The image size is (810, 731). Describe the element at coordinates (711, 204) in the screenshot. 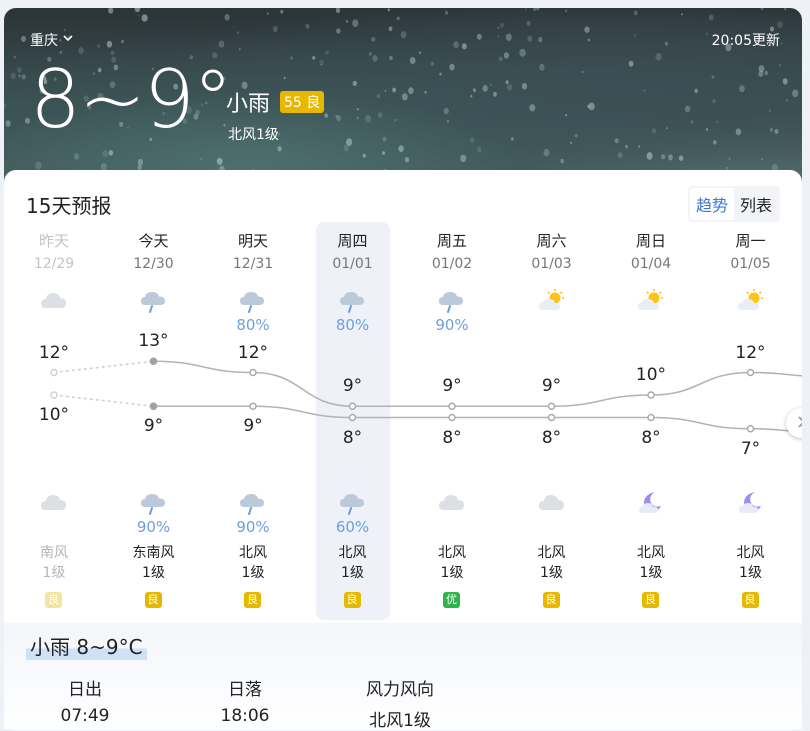

I see `toggle-trend: 趋势` at that location.